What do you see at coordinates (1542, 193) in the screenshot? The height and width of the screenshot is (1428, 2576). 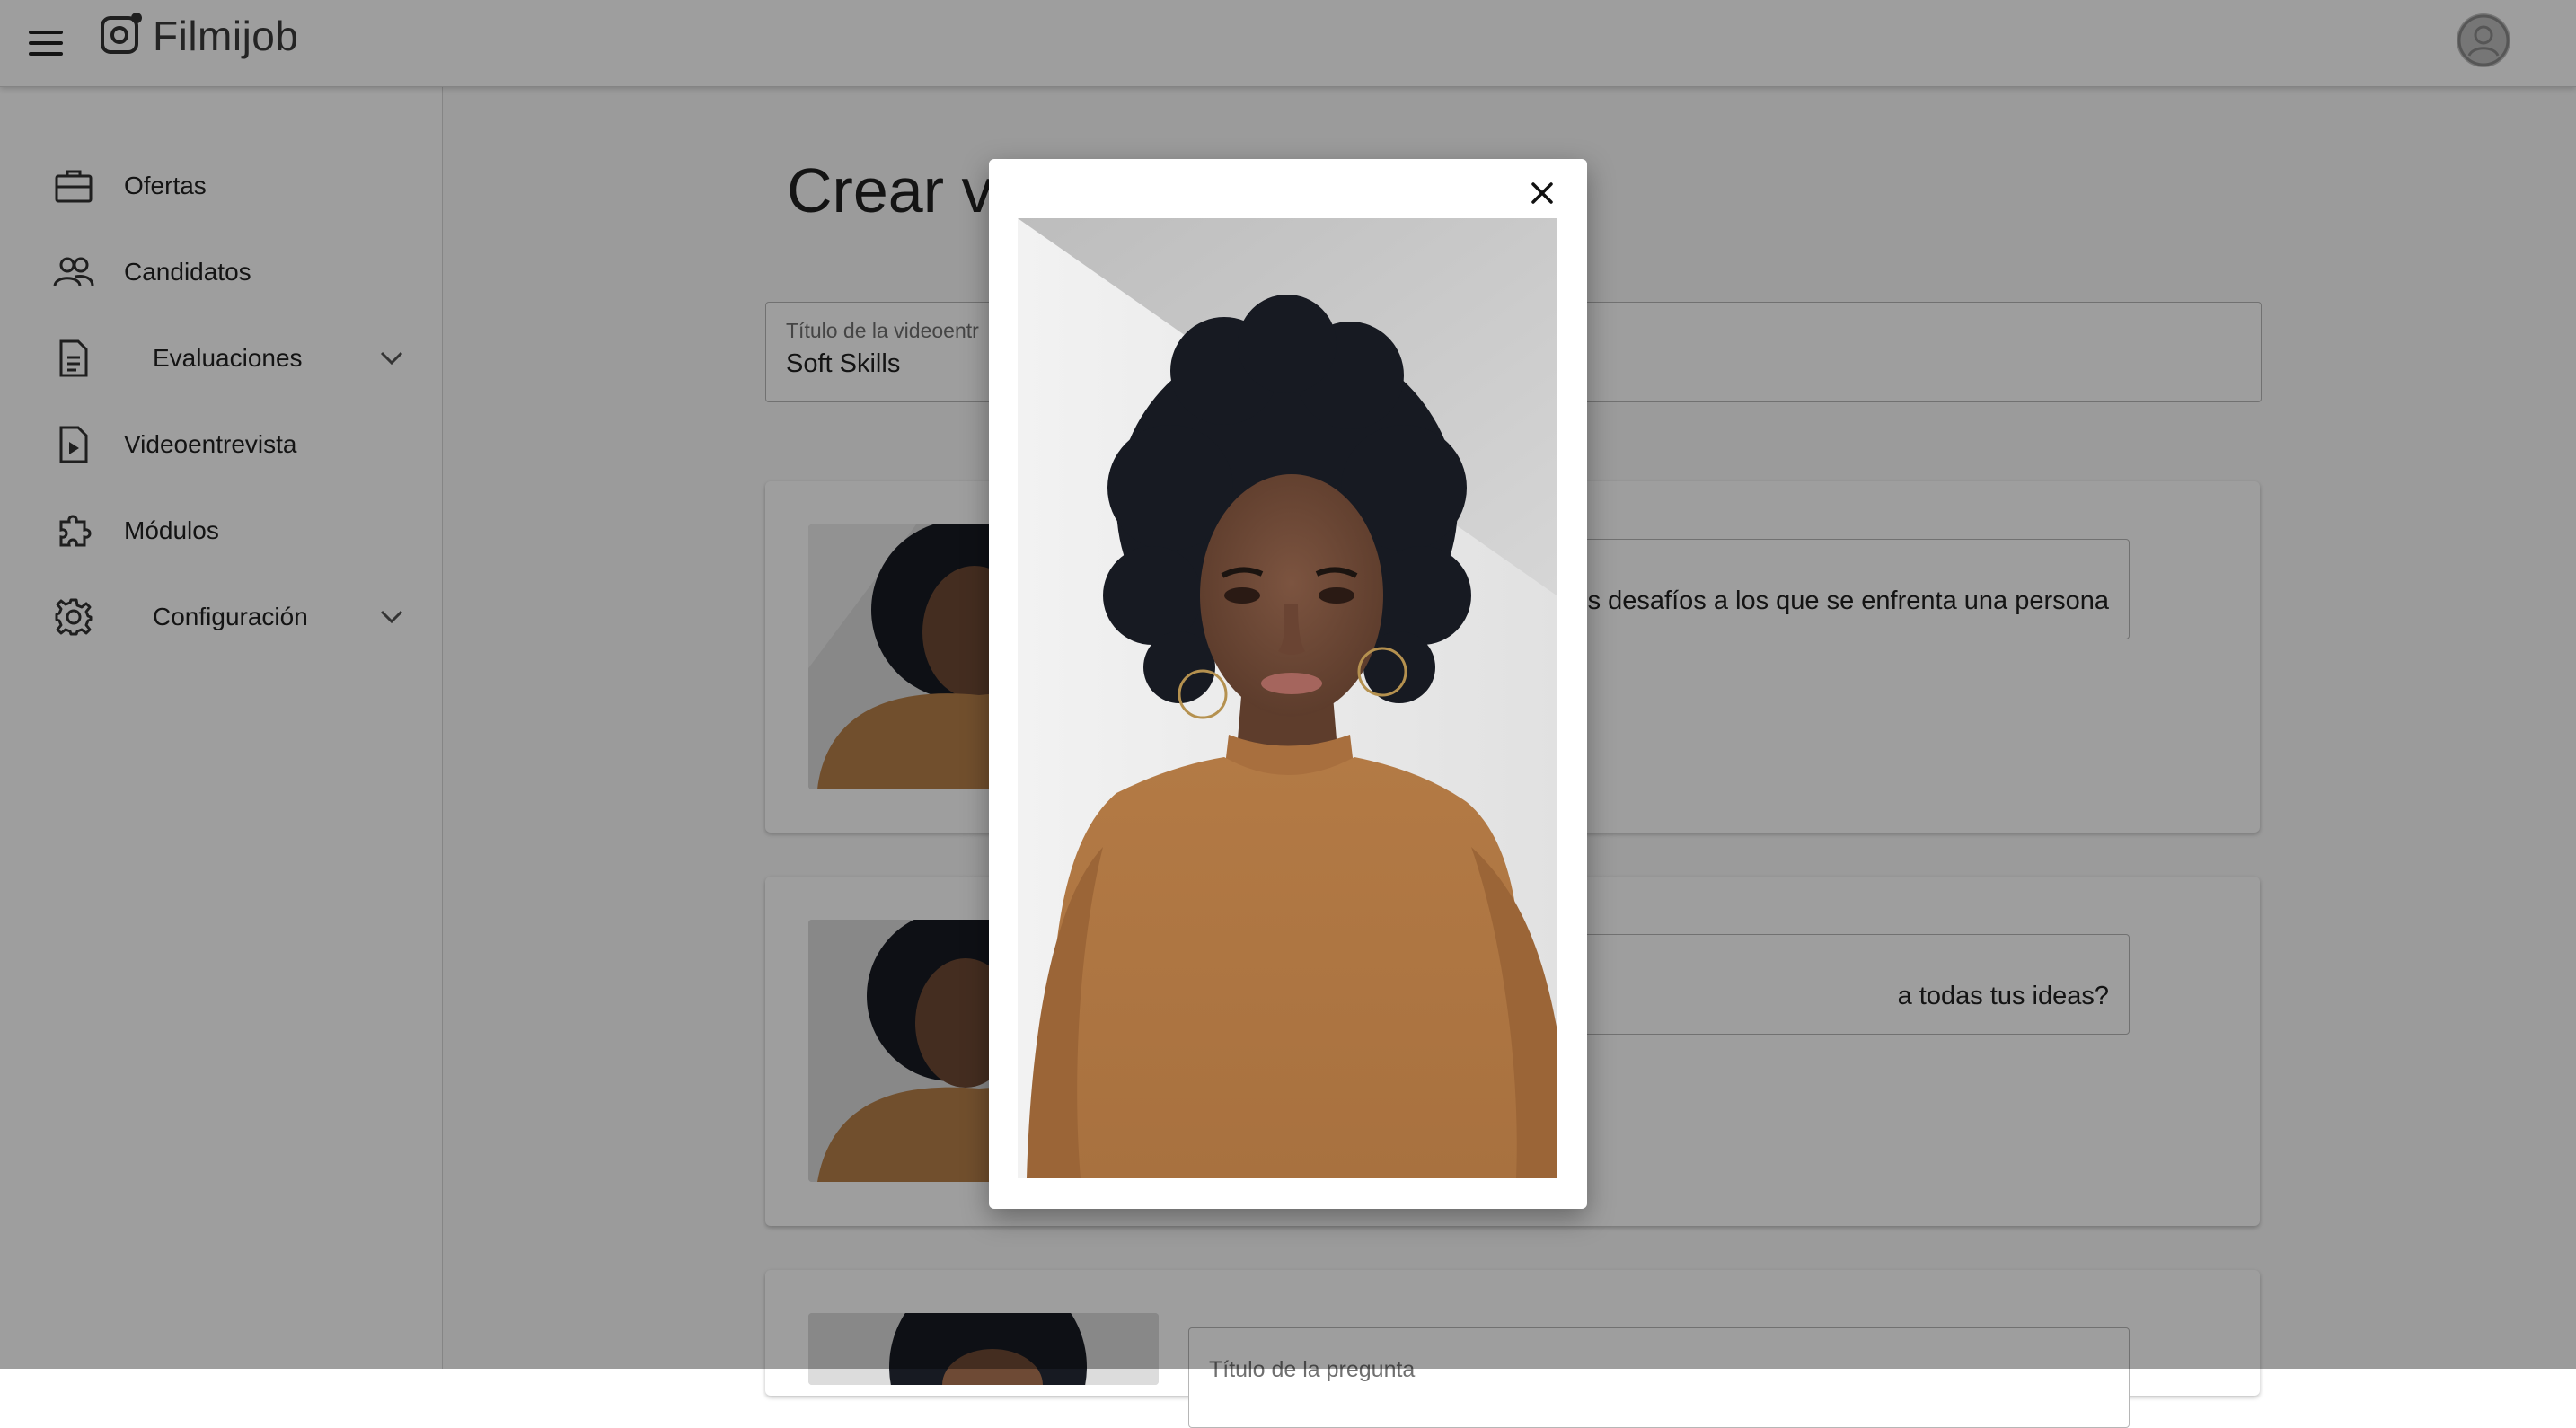 I see `close-icon` at bounding box center [1542, 193].